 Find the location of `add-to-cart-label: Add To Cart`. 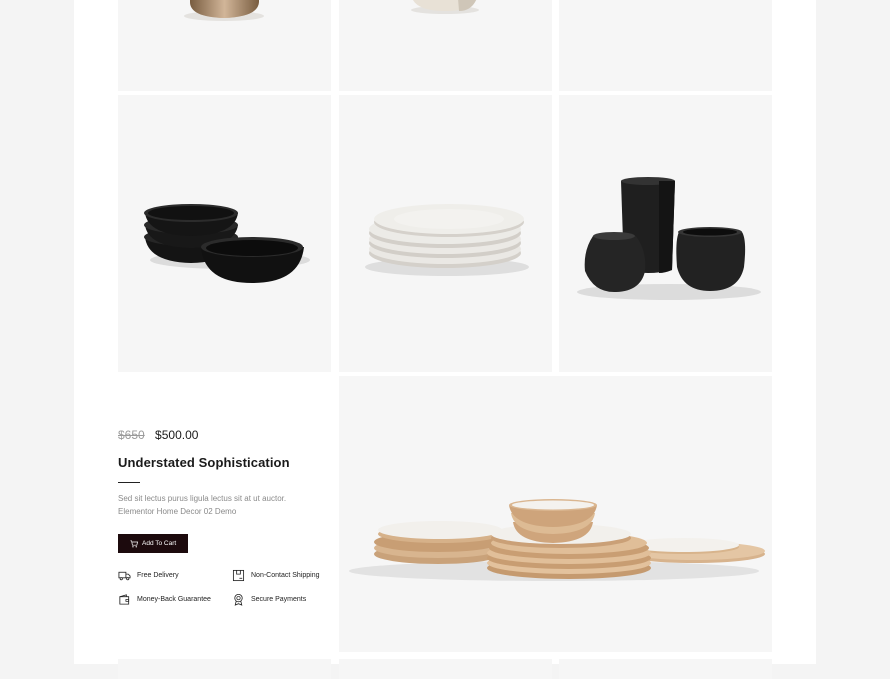

add-to-cart-label: Add To Cart is located at coordinates (159, 543).